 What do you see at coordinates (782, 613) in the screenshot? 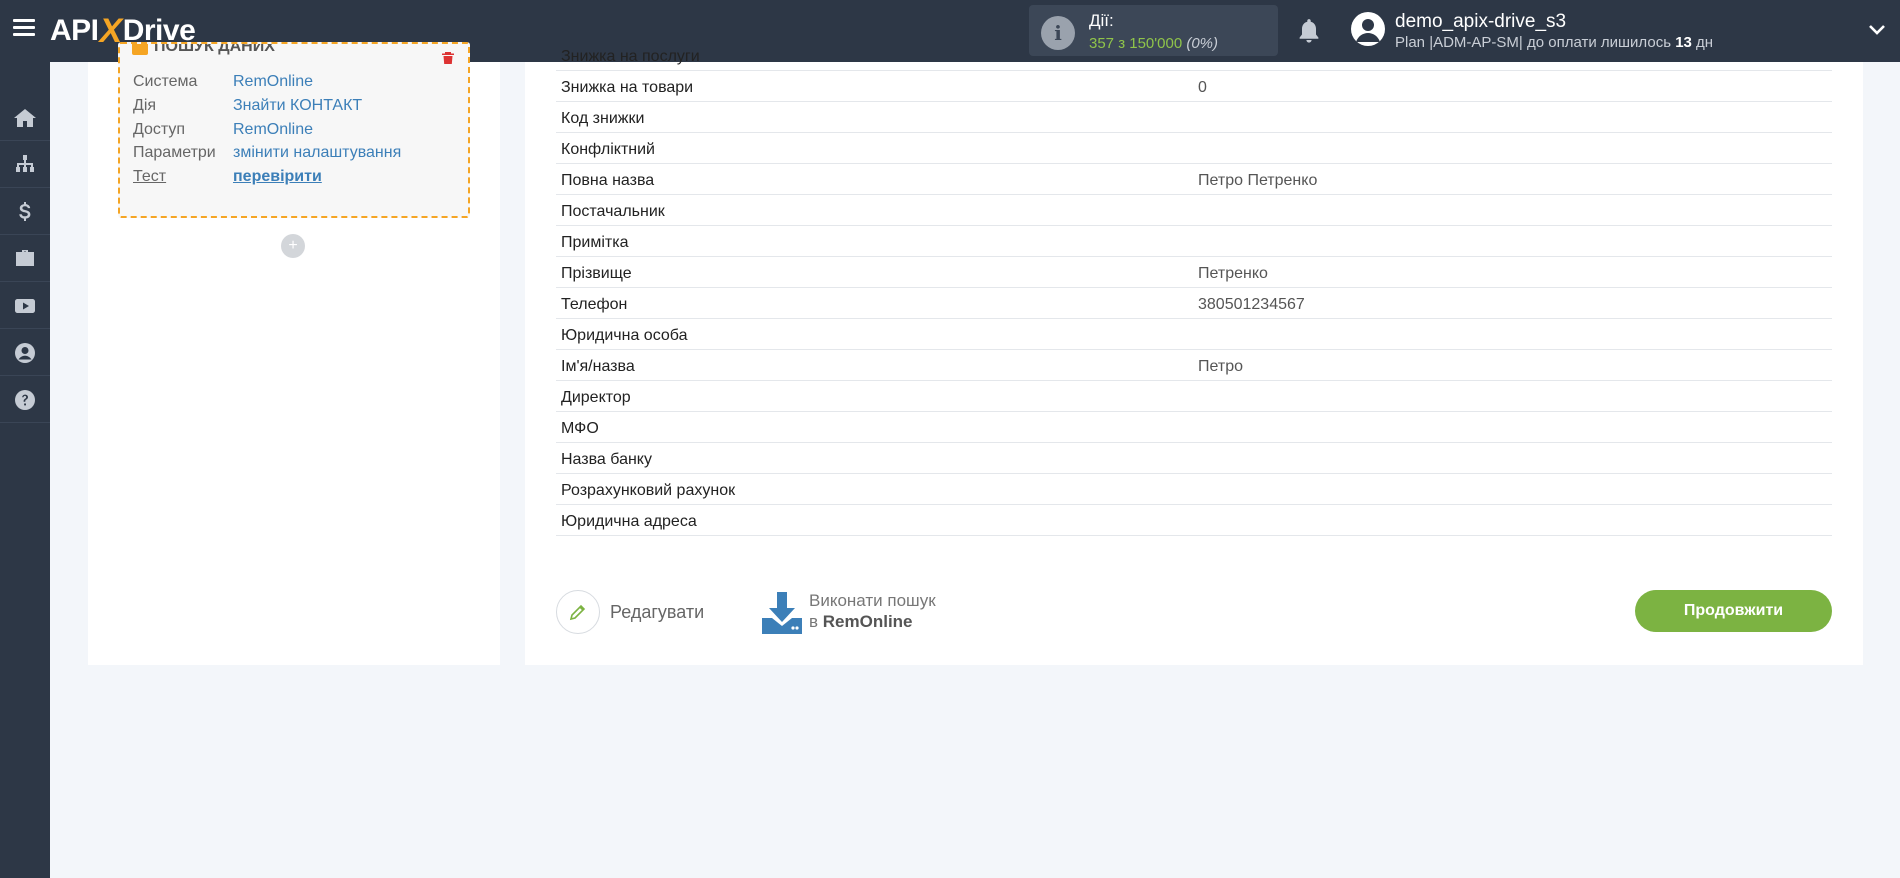
I see `download-icon` at bounding box center [782, 613].